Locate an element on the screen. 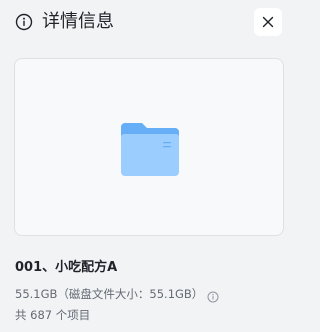 Image resolution: width=320 pixels, height=332 pixels. size-row: 55.1GB（磁盘文件大小：55.1GB） is located at coordinates (117, 294).